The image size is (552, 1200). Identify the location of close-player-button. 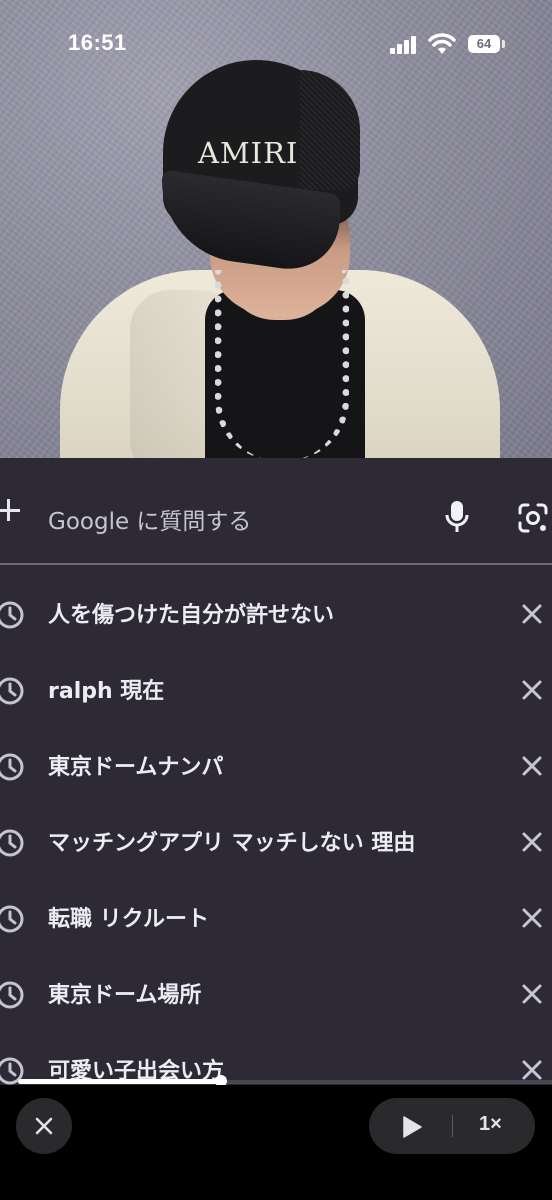
(44, 1126).